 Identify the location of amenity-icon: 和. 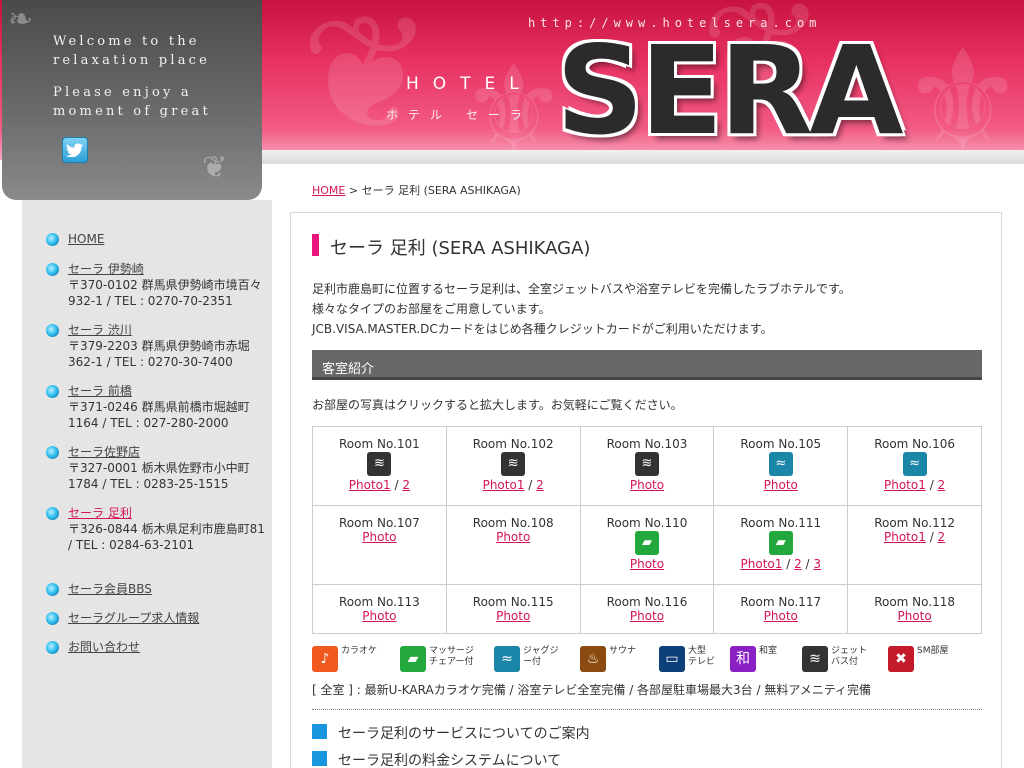
(743, 659).